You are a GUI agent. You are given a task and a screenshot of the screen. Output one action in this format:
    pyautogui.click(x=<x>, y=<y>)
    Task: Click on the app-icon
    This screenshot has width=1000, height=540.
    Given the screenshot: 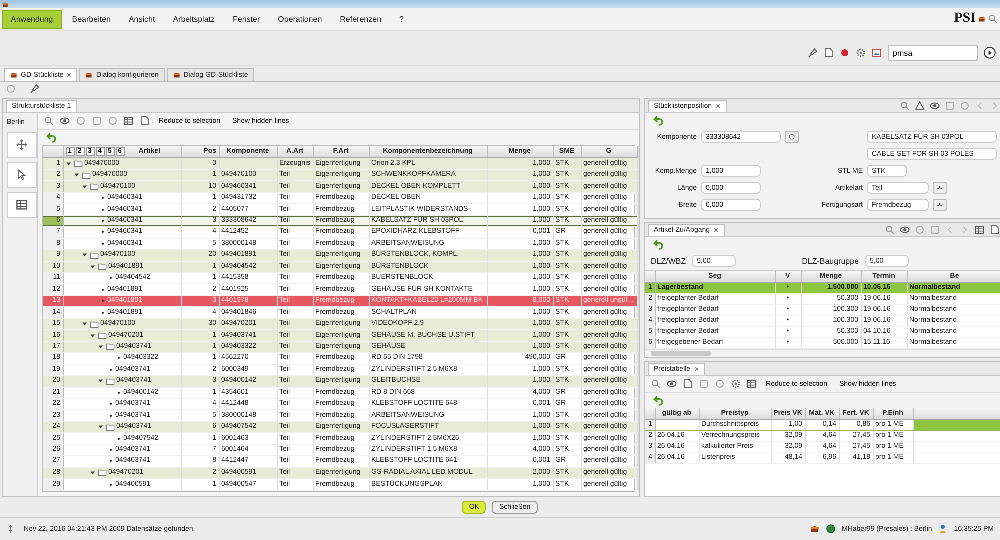 What is the action you would take?
    pyautogui.click(x=5, y=4)
    